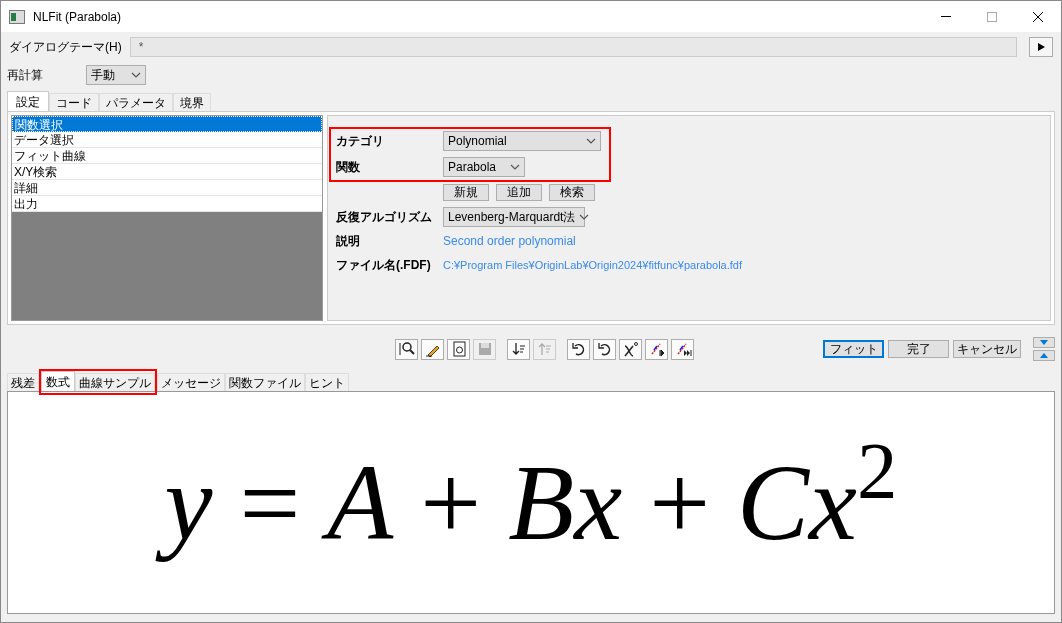 Image resolution: width=1062 pixels, height=623 pixels. What do you see at coordinates (167, 188) in the screenshot?
I see `nav-item: 詳細` at bounding box center [167, 188].